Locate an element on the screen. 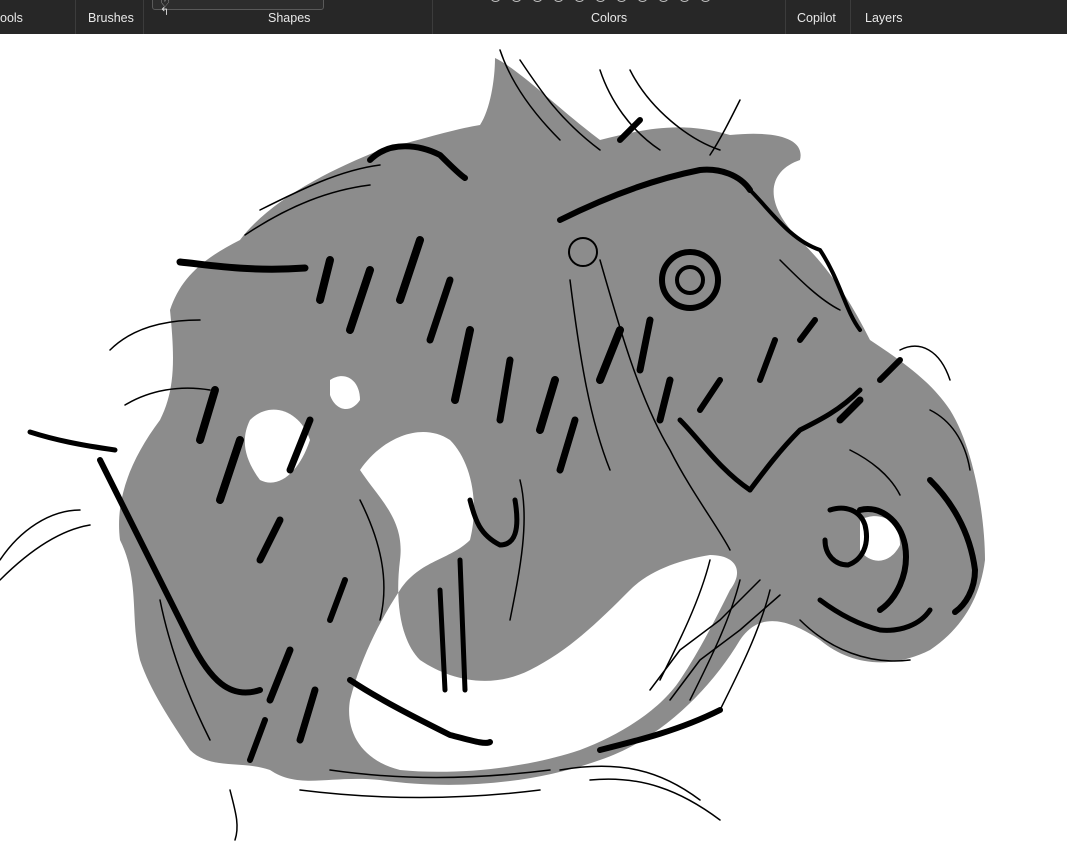 The image size is (1067, 841). shapes-gallery is located at coordinates (238, 5).